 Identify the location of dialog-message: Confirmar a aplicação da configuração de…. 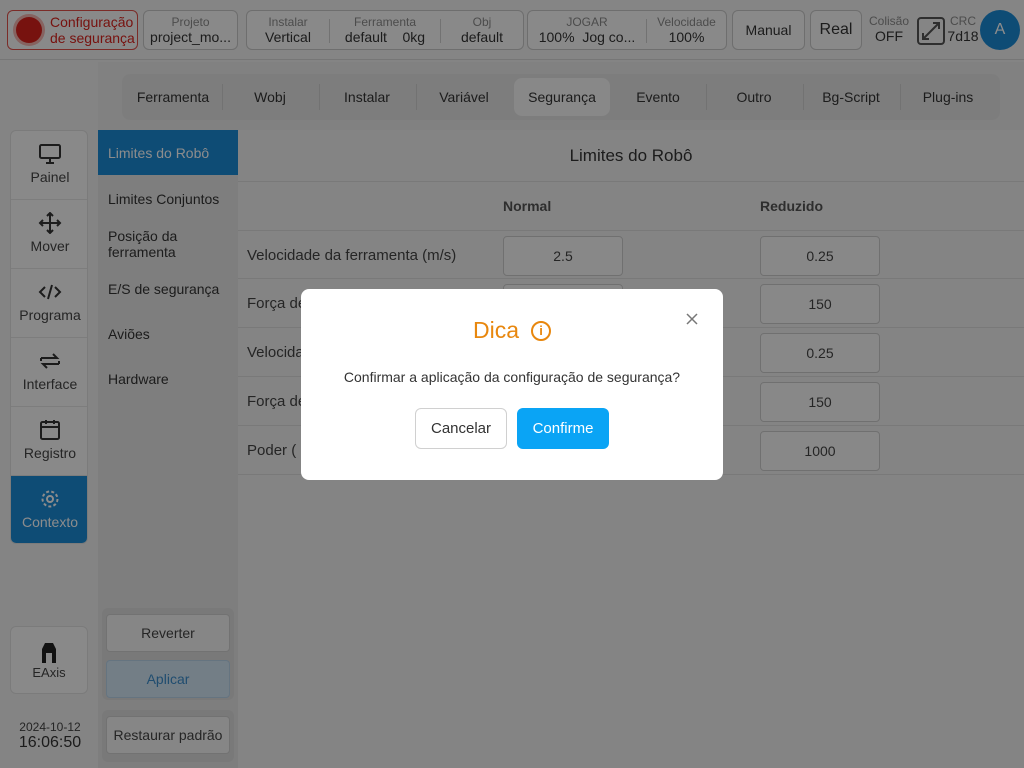
(512, 377).